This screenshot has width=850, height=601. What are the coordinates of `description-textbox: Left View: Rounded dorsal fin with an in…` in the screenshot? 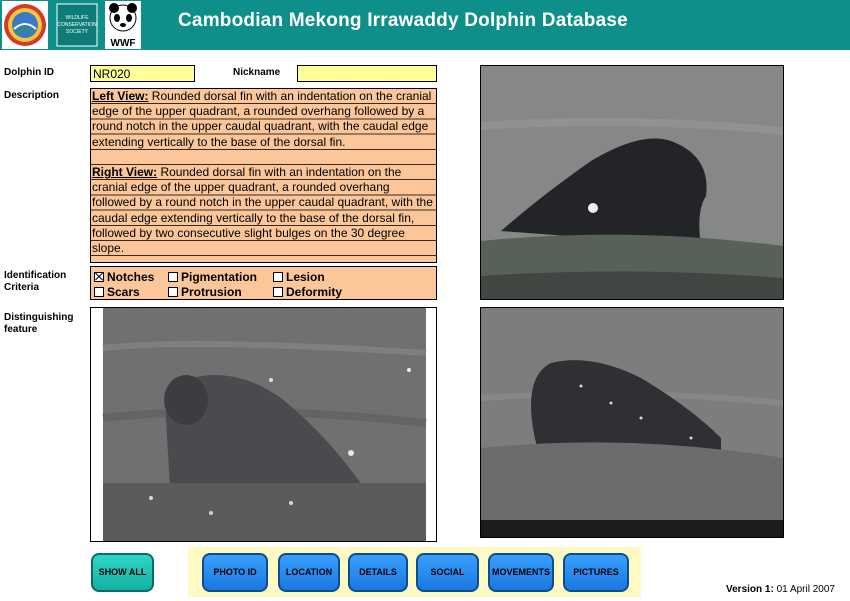 It's located at (263, 175).